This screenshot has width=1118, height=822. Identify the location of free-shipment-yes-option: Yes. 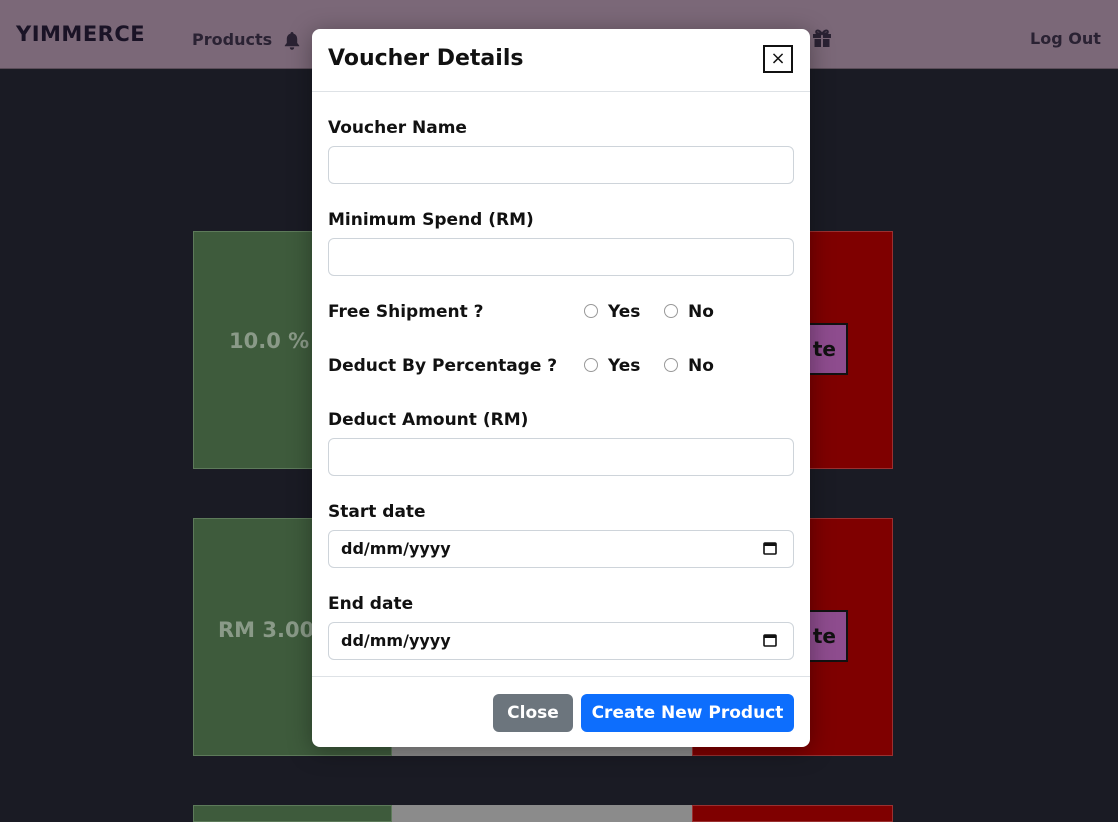
(612, 312).